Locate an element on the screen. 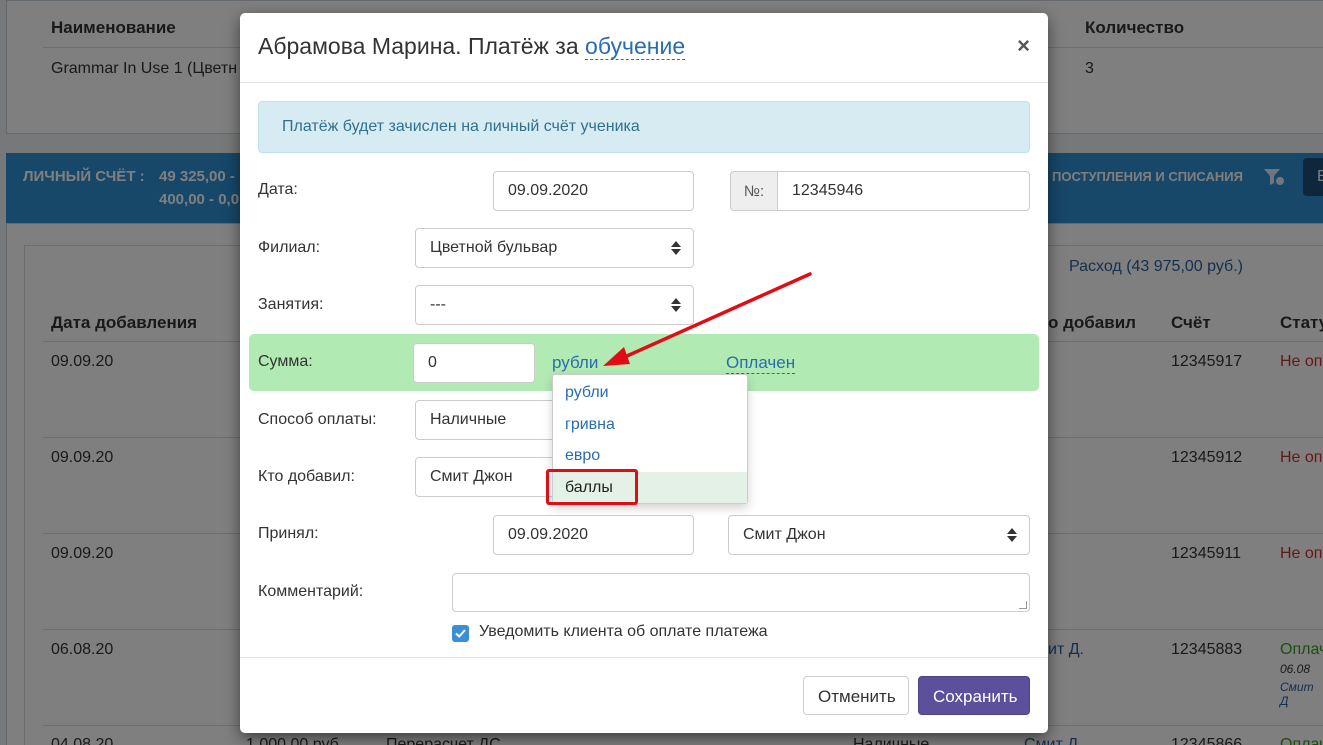 The image size is (1323, 745). modal-title: Абрамова Марина. Платёж за обучение is located at coordinates (472, 46).